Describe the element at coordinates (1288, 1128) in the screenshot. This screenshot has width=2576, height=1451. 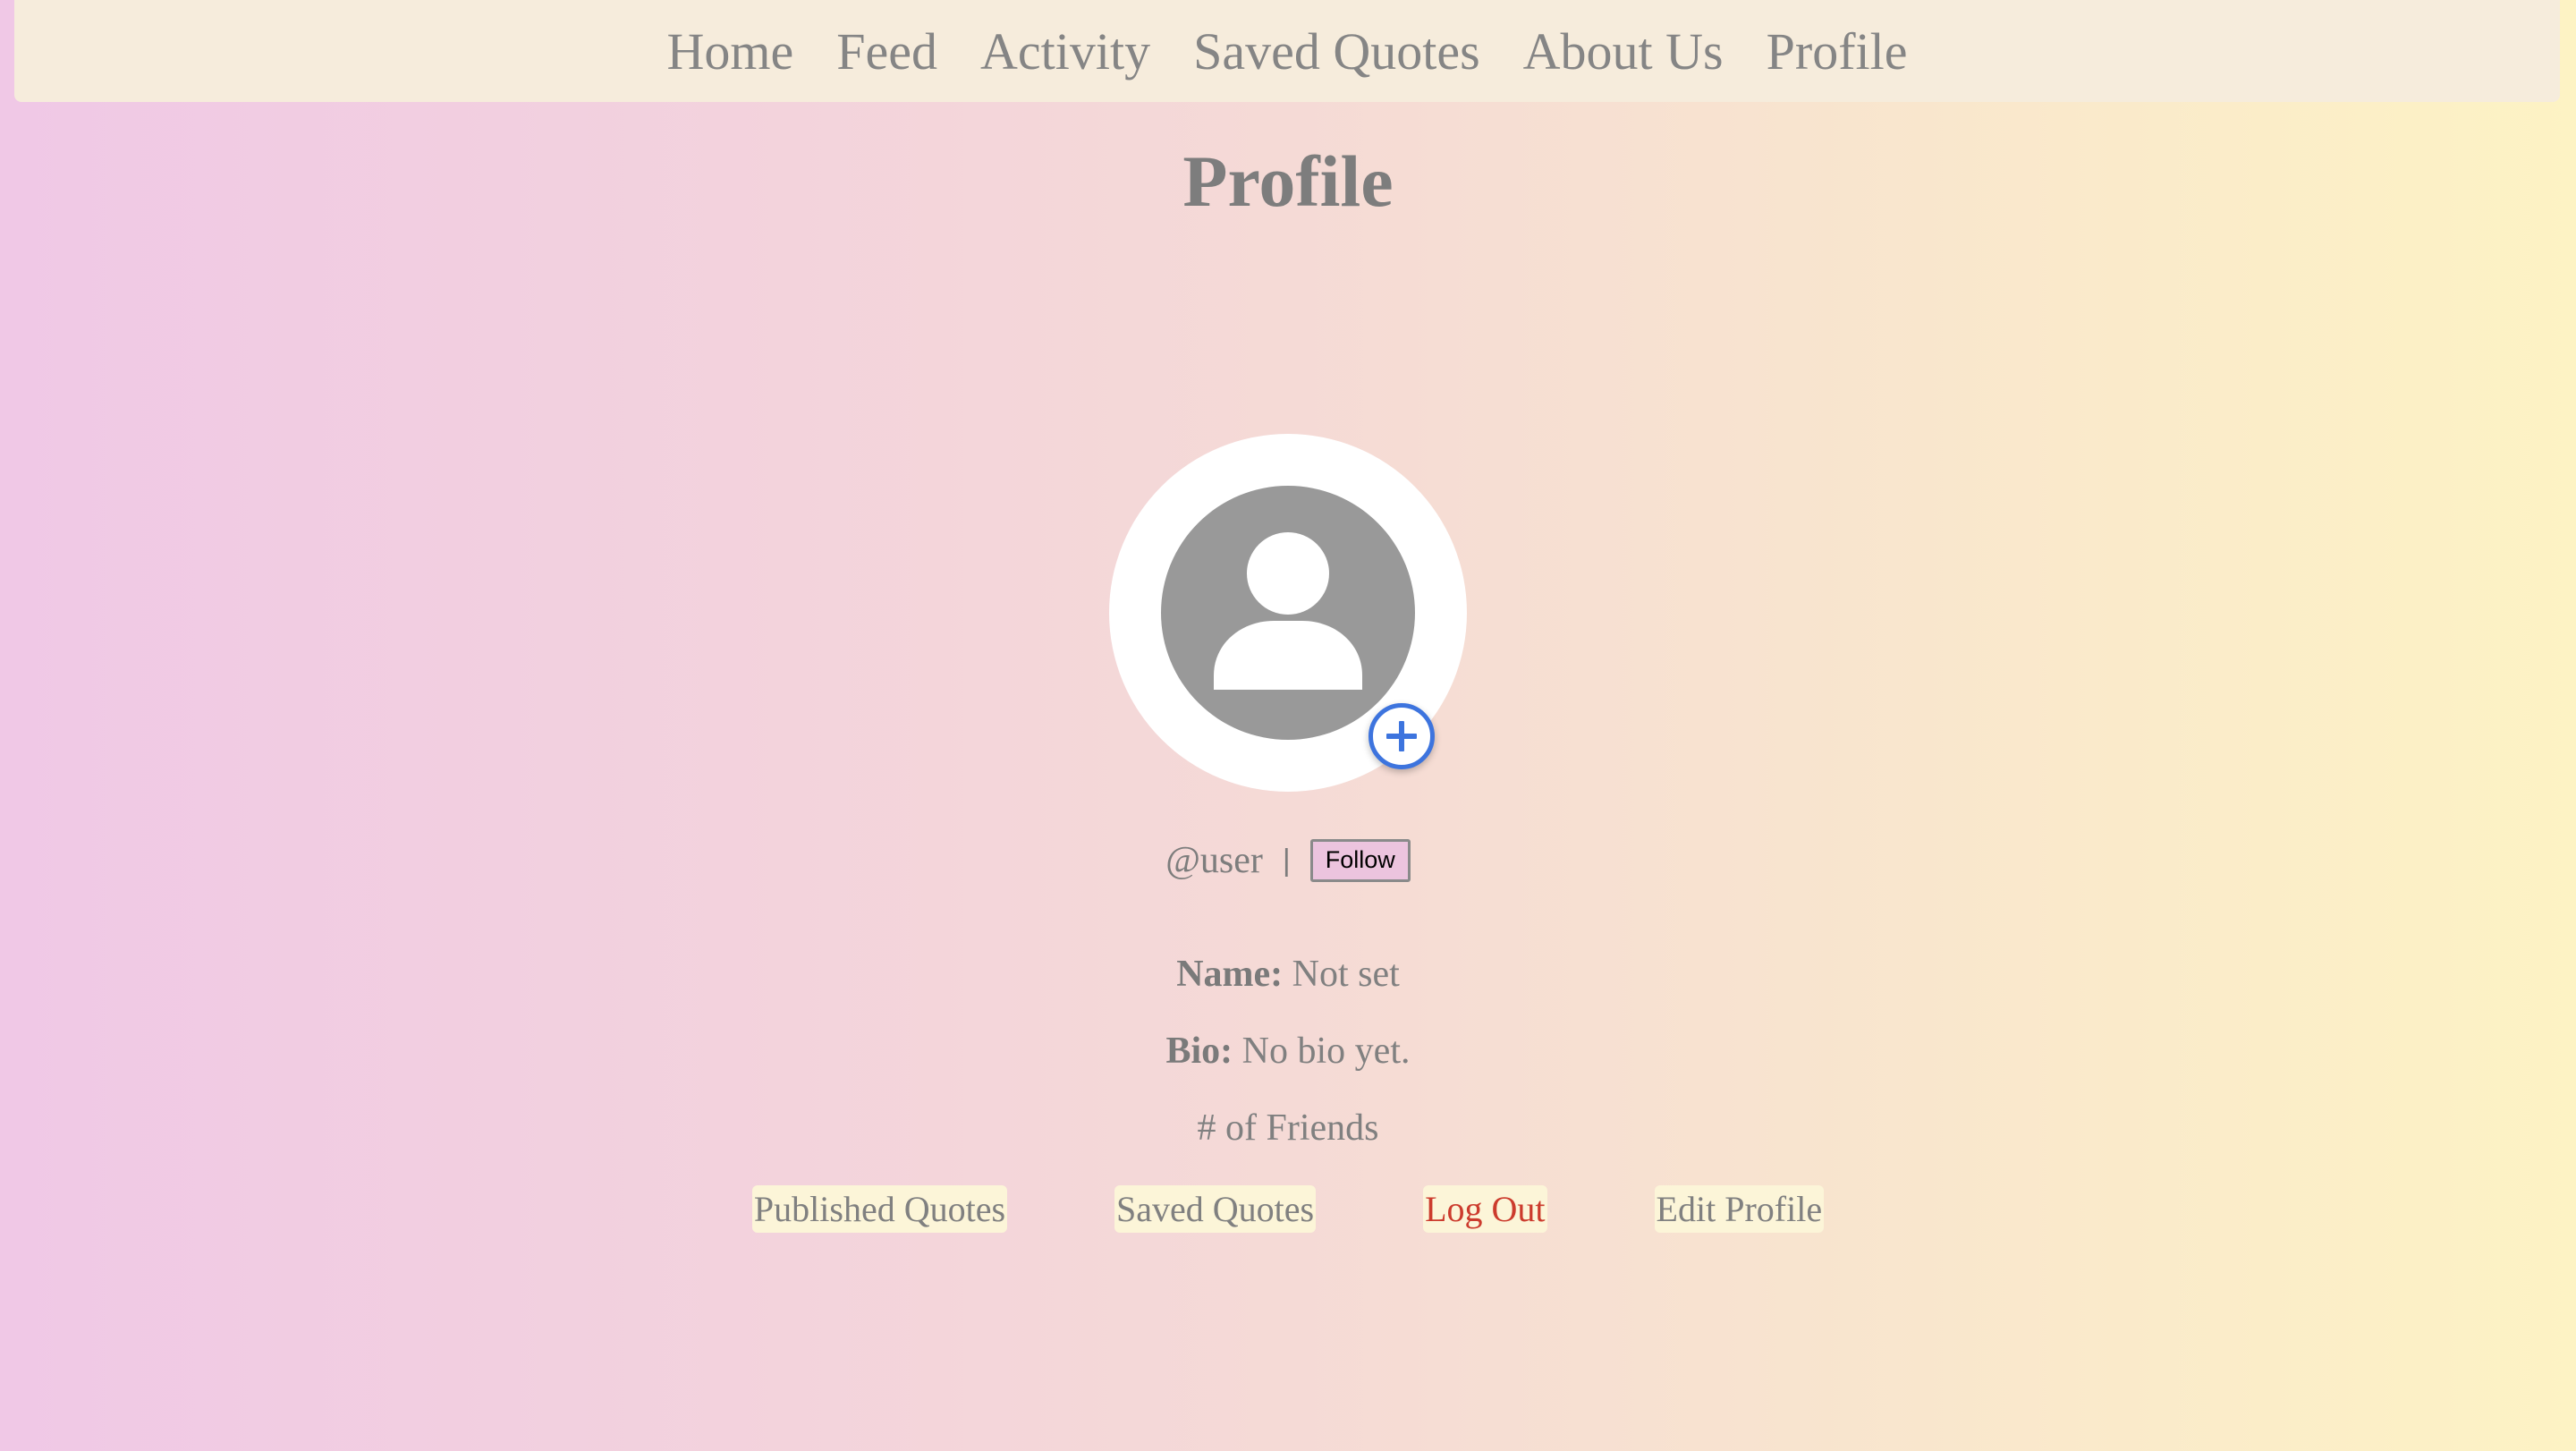
I see `friends-count: # of Friends` at that location.